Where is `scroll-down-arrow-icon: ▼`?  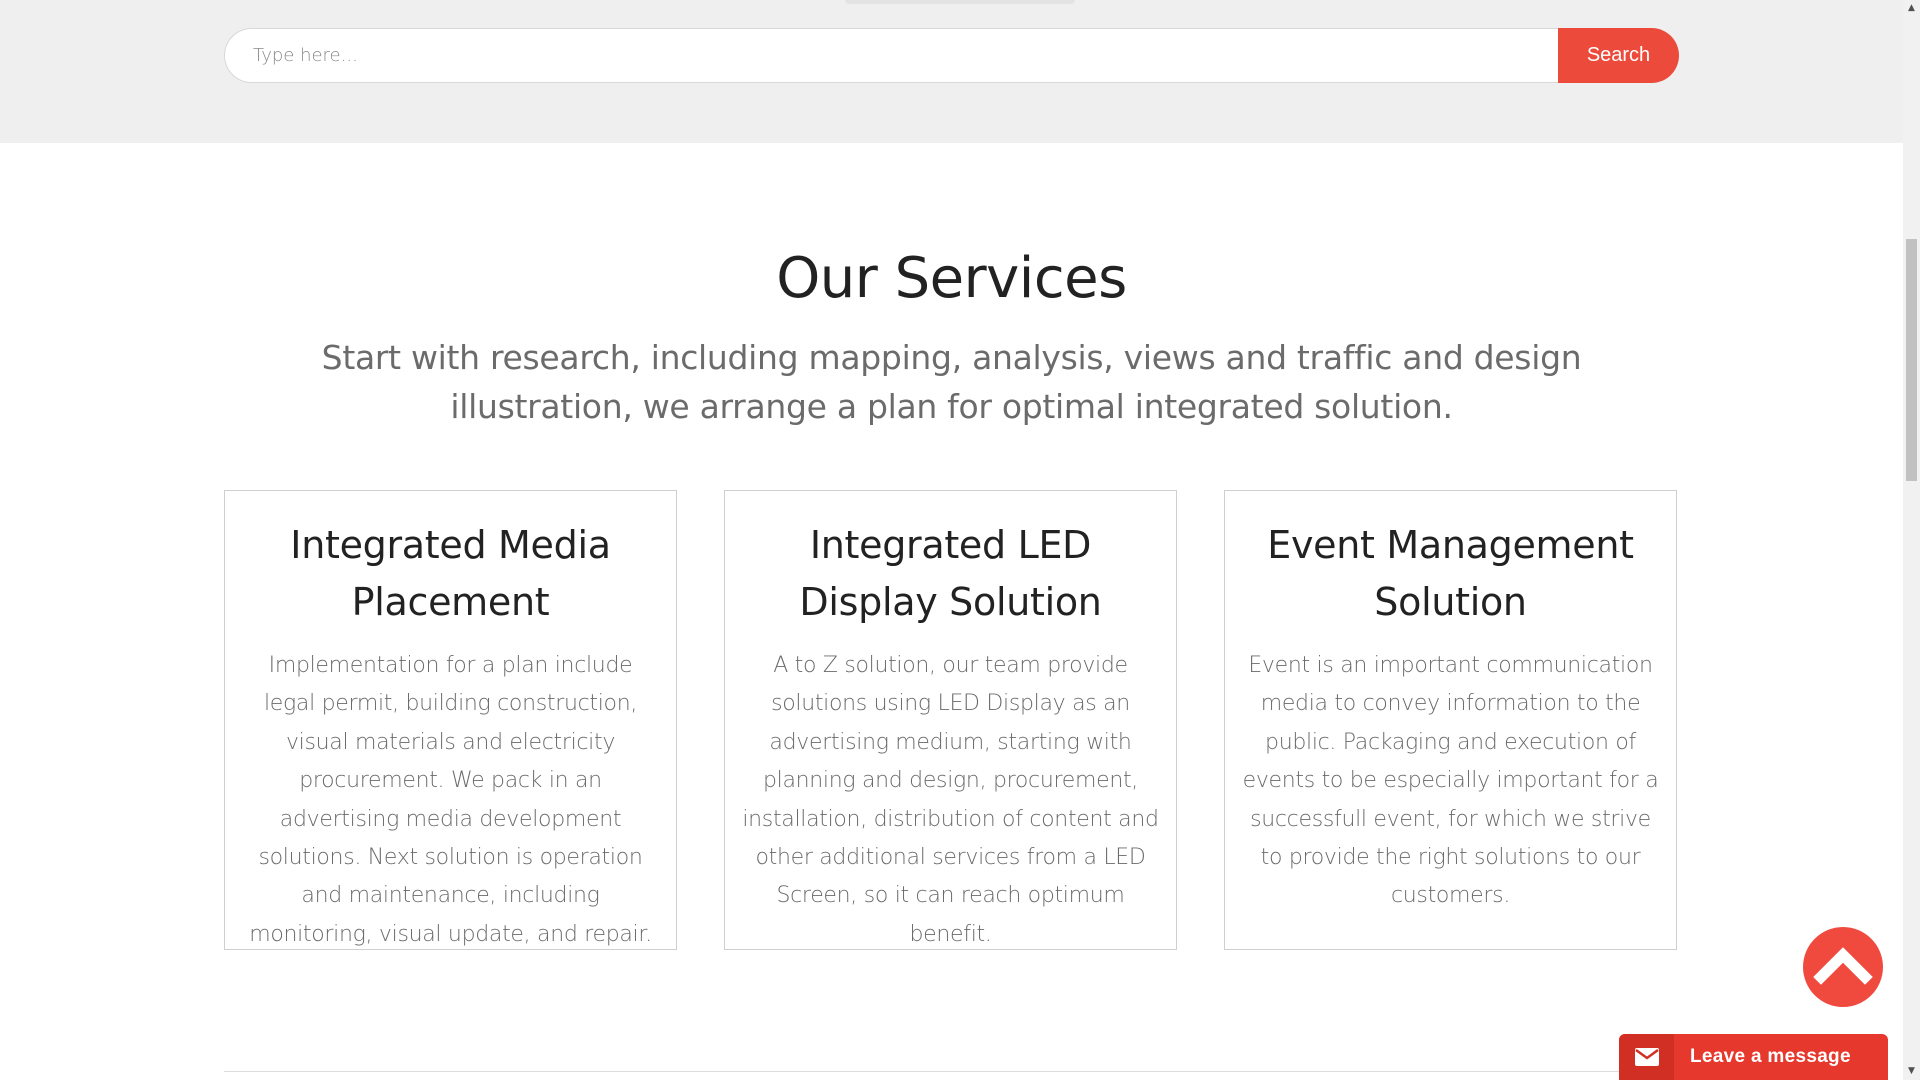
scroll-down-arrow-icon: ▼ is located at coordinates (1911, 1071).